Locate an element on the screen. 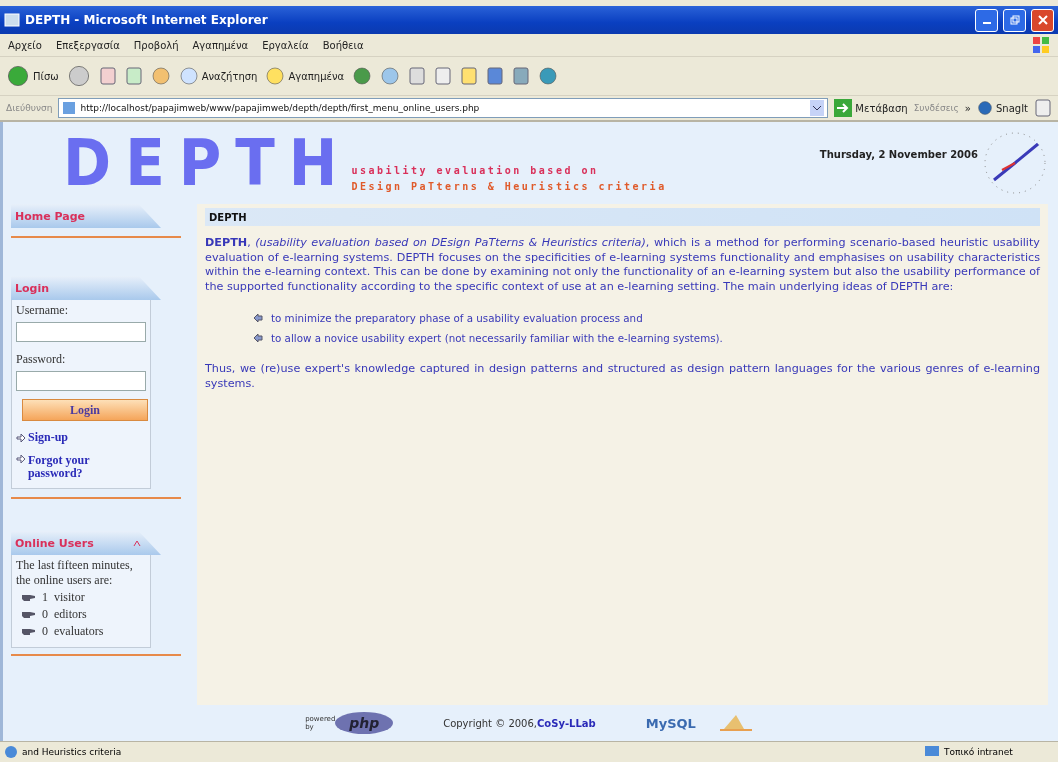  field-label: Password: is located at coordinates (41, 359).